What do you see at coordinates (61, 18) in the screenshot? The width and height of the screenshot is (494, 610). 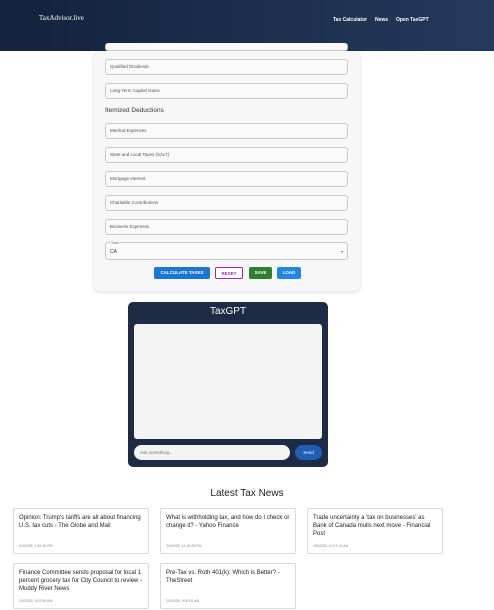 I see `brand-logo: TaxAdvisor.live` at bounding box center [61, 18].